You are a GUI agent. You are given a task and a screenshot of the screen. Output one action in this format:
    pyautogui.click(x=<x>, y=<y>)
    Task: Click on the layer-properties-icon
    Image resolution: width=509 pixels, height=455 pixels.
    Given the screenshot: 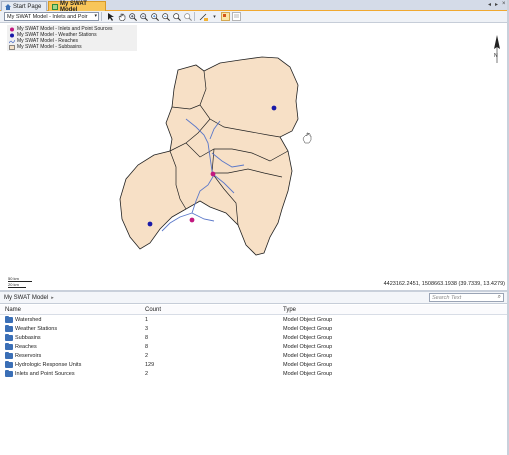 What is the action you would take?
    pyautogui.click(x=225, y=16)
    